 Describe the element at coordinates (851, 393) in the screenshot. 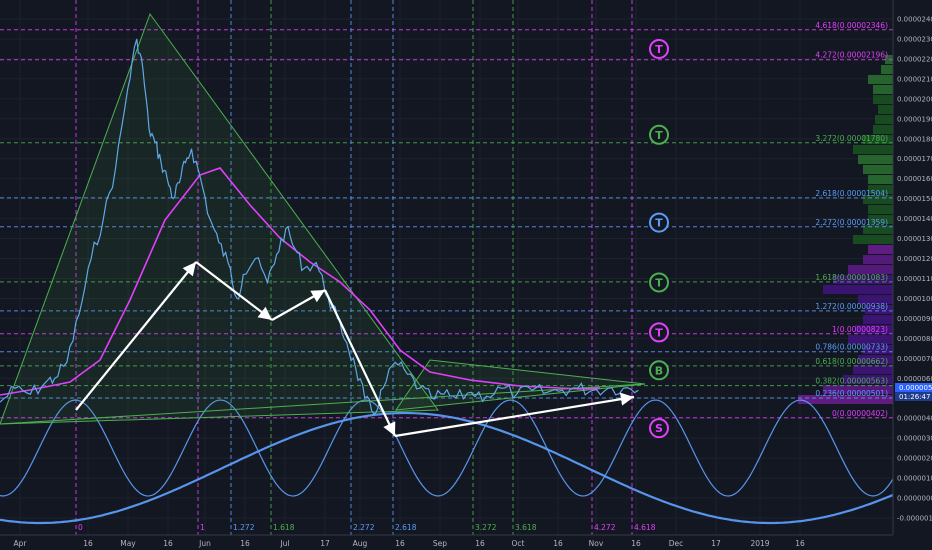

I see `fib-level-label: 0.236(0.00000501)` at that location.